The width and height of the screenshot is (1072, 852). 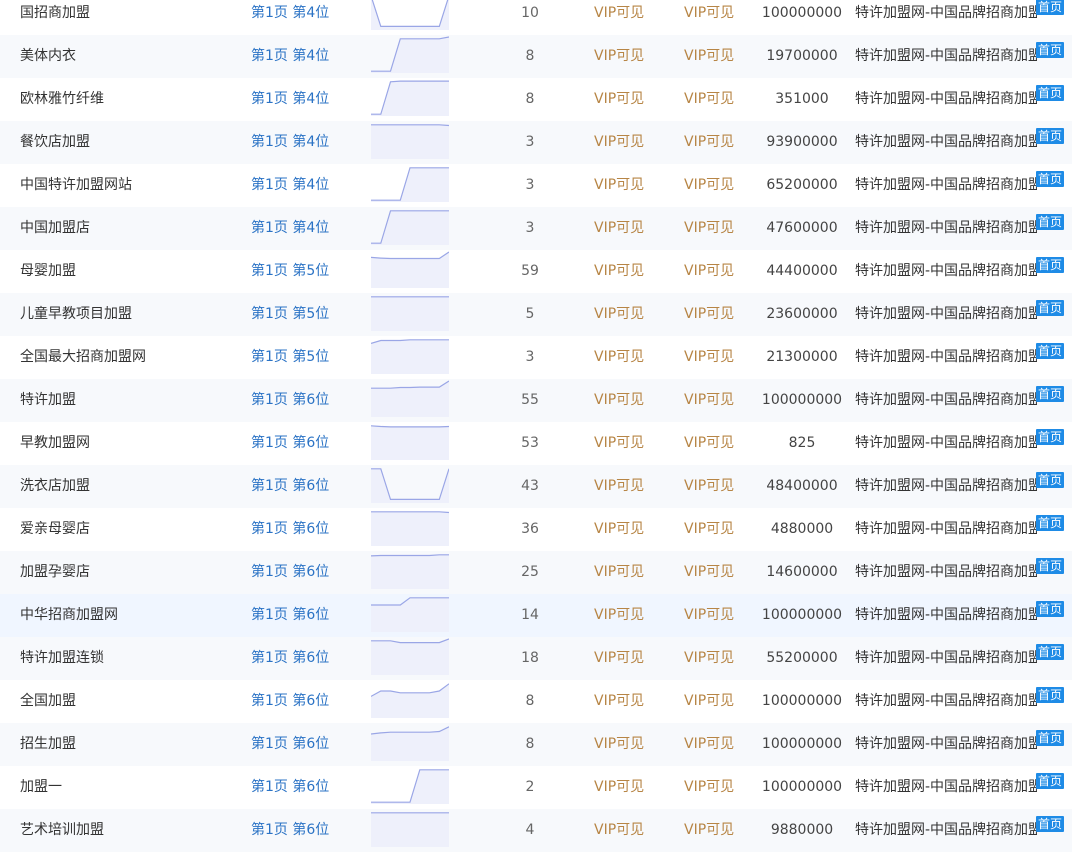 What do you see at coordinates (410, 700) in the screenshot?
I see `sparkline-area` at bounding box center [410, 700].